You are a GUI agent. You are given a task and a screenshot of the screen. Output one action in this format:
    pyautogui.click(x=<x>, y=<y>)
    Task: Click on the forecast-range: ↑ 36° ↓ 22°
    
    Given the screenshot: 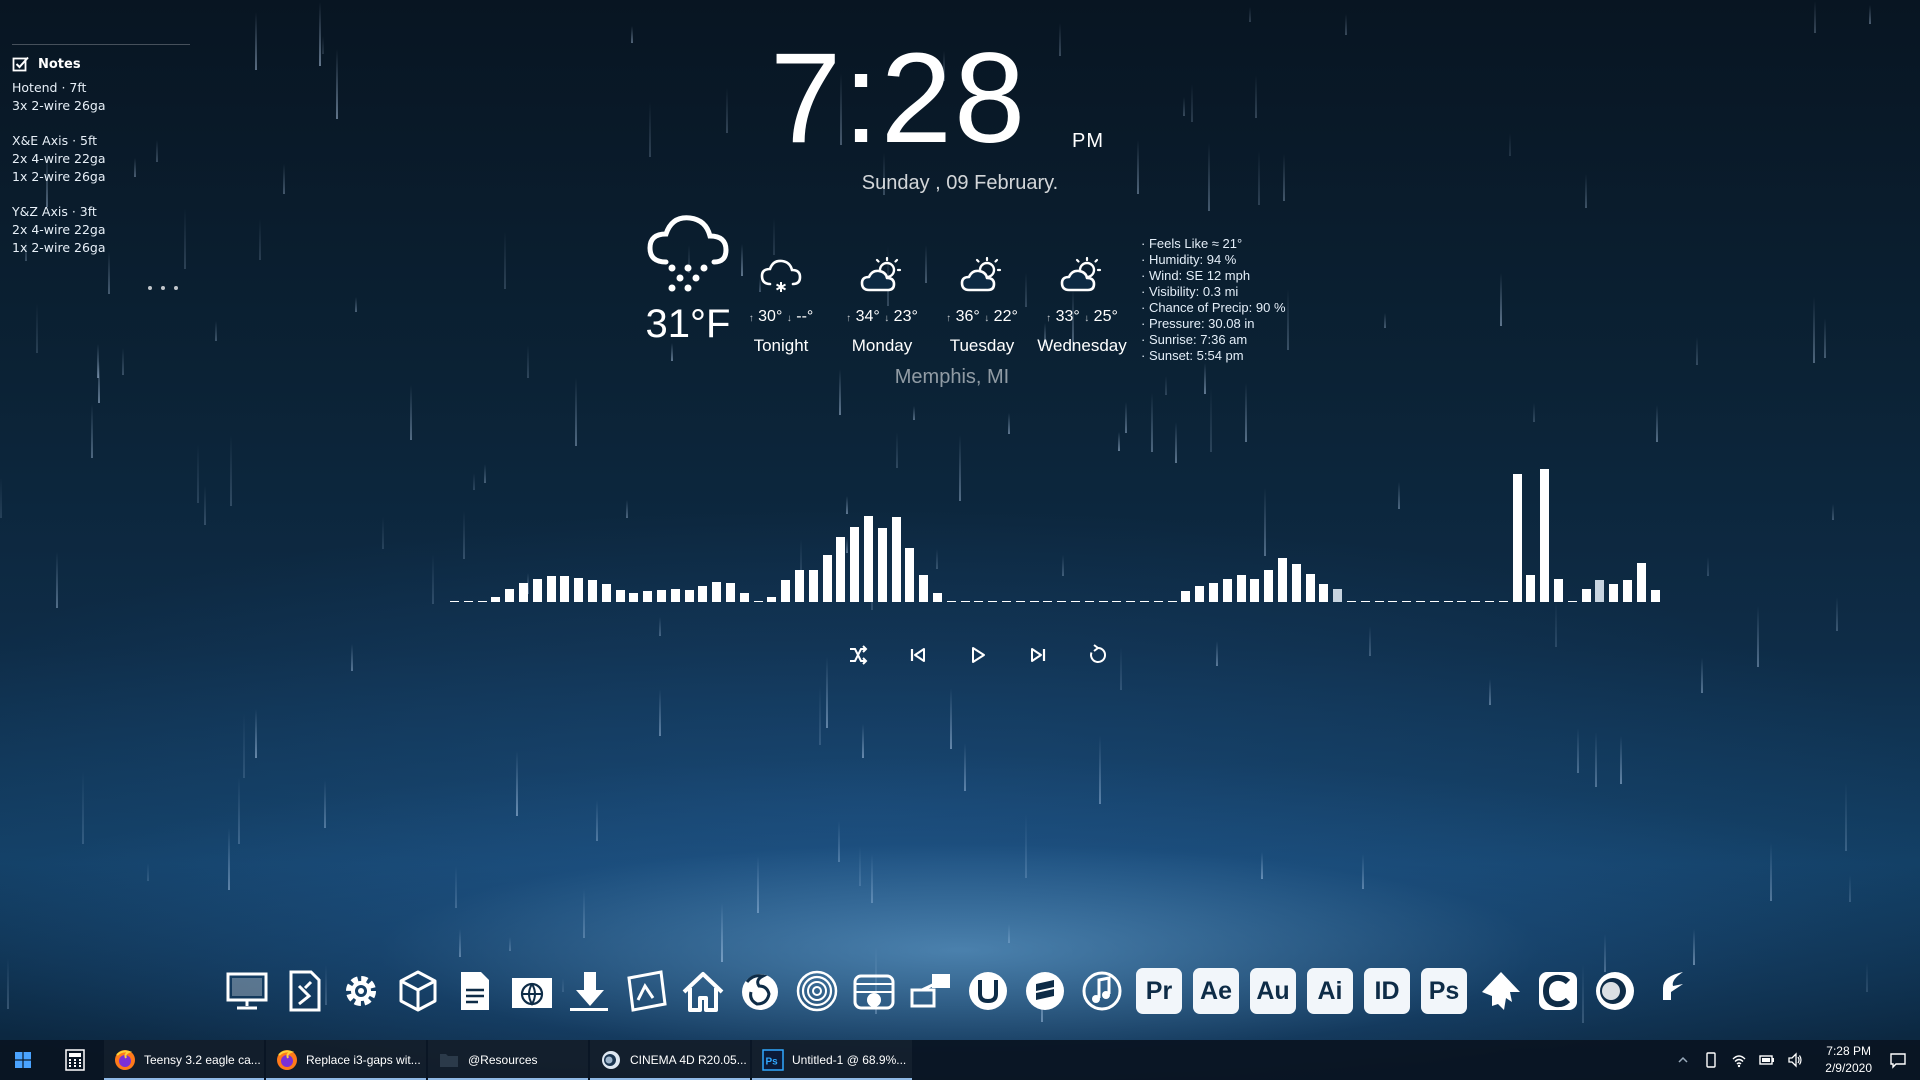 What is the action you would take?
    pyautogui.click(x=982, y=316)
    